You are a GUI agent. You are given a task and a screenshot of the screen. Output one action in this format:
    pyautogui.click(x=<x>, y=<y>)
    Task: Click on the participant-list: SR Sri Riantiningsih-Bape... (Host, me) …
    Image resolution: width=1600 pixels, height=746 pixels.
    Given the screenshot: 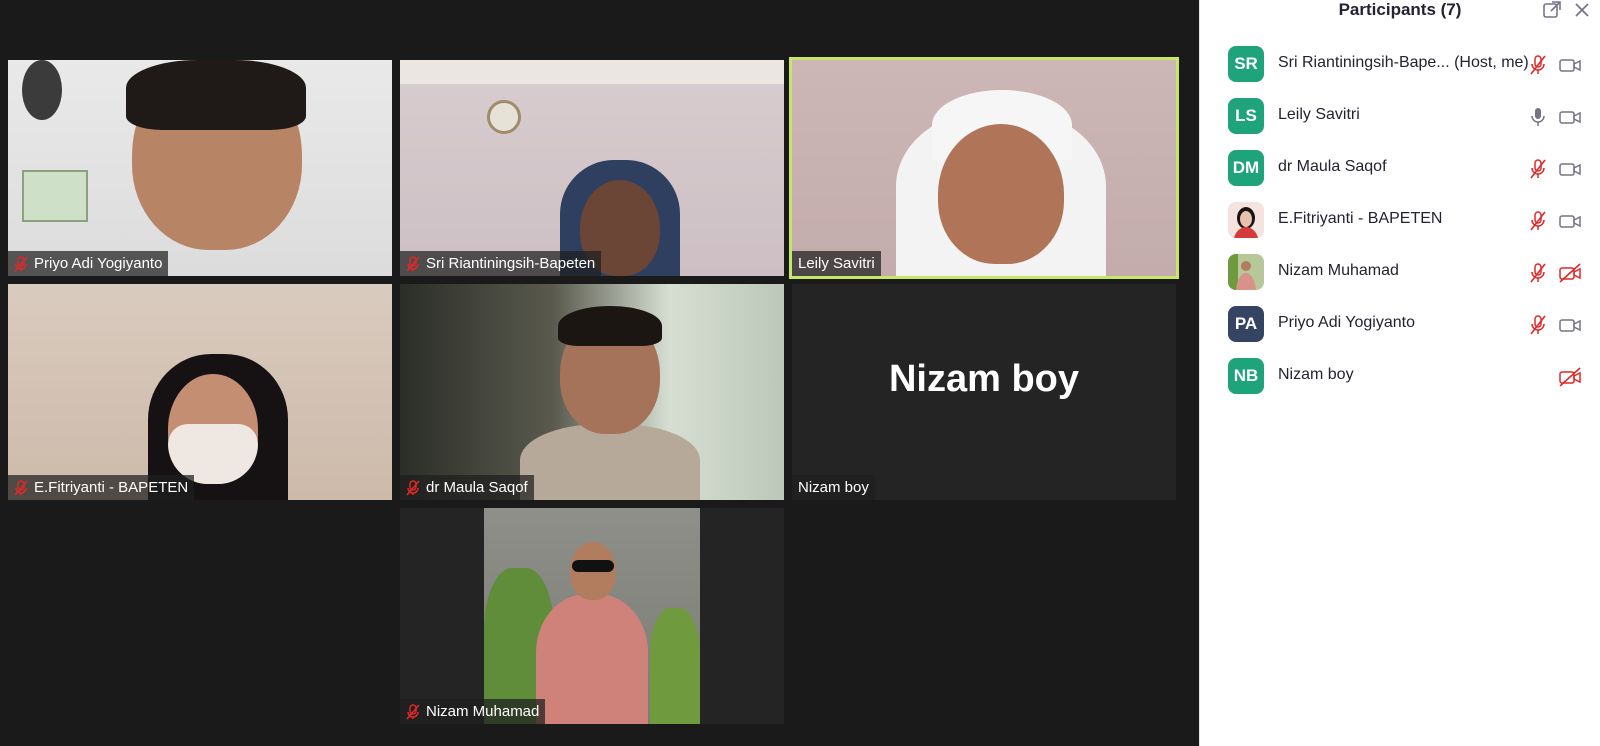 What is the action you would take?
    pyautogui.click(x=1400, y=228)
    